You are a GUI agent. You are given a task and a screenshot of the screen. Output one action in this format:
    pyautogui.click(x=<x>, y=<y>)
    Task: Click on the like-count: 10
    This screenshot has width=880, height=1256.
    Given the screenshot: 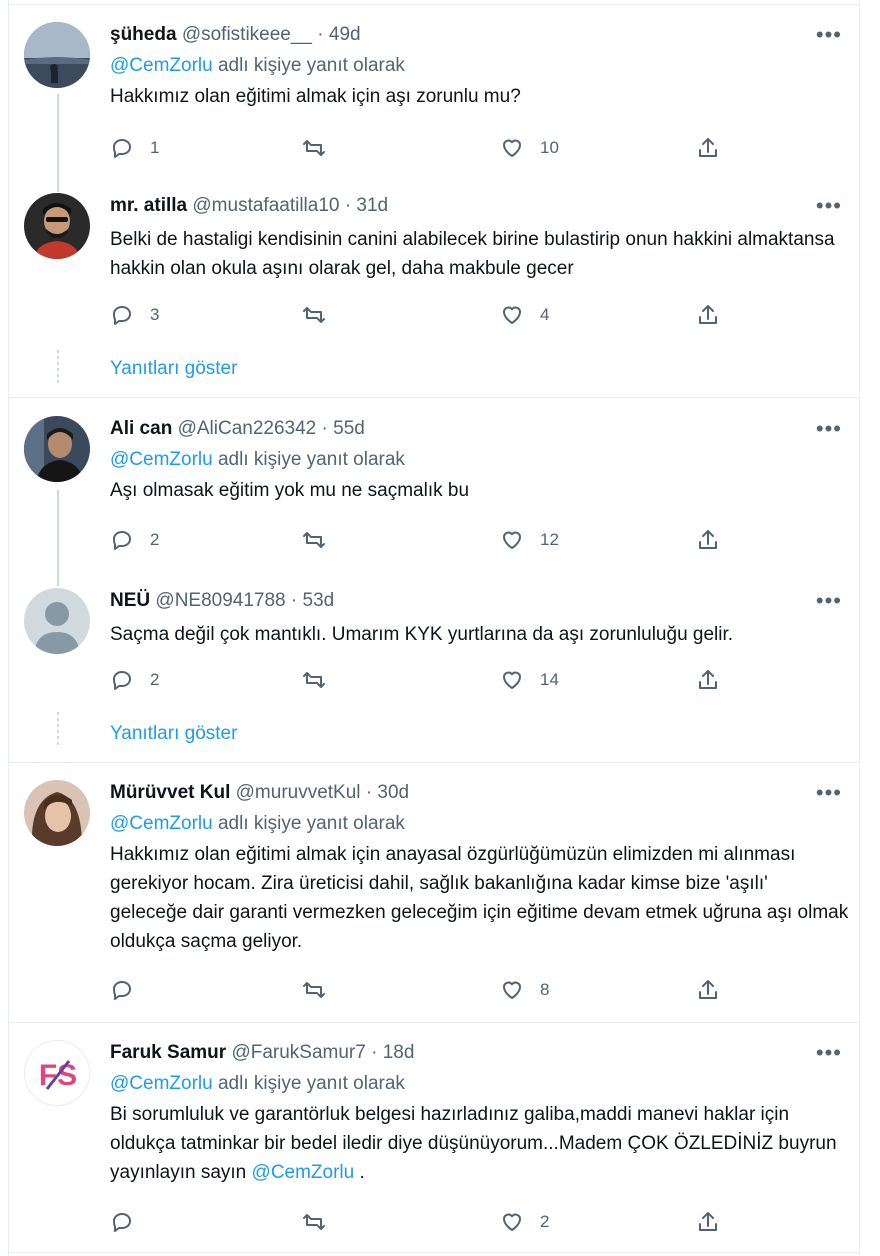 What is the action you would take?
    pyautogui.click(x=549, y=147)
    